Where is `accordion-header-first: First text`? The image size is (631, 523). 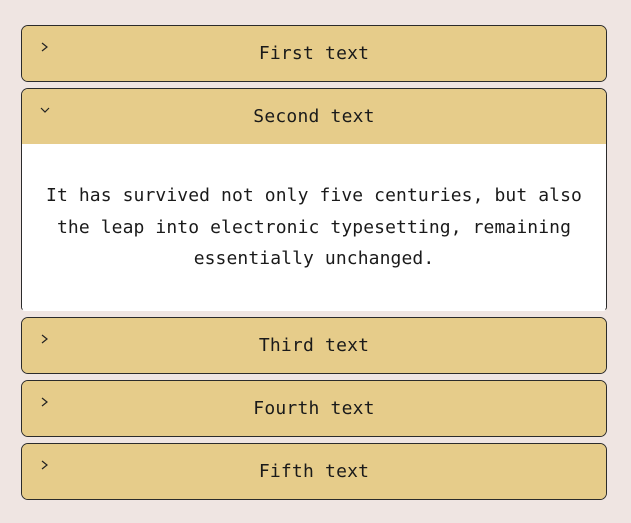 accordion-header-first: First text is located at coordinates (314, 53).